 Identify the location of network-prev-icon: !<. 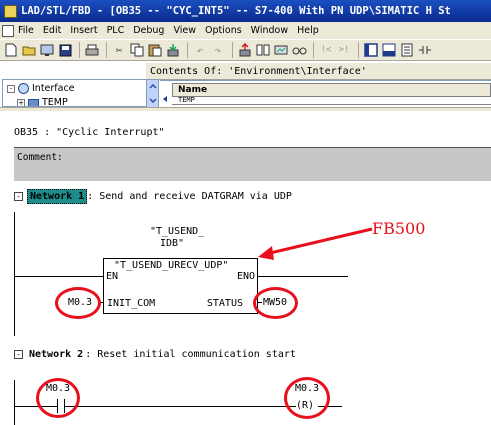
(326, 50).